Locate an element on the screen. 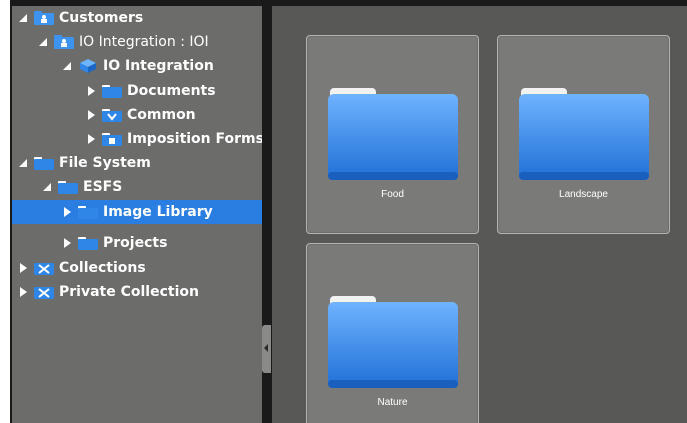  folder-tile-label: Nature is located at coordinates (392, 402).